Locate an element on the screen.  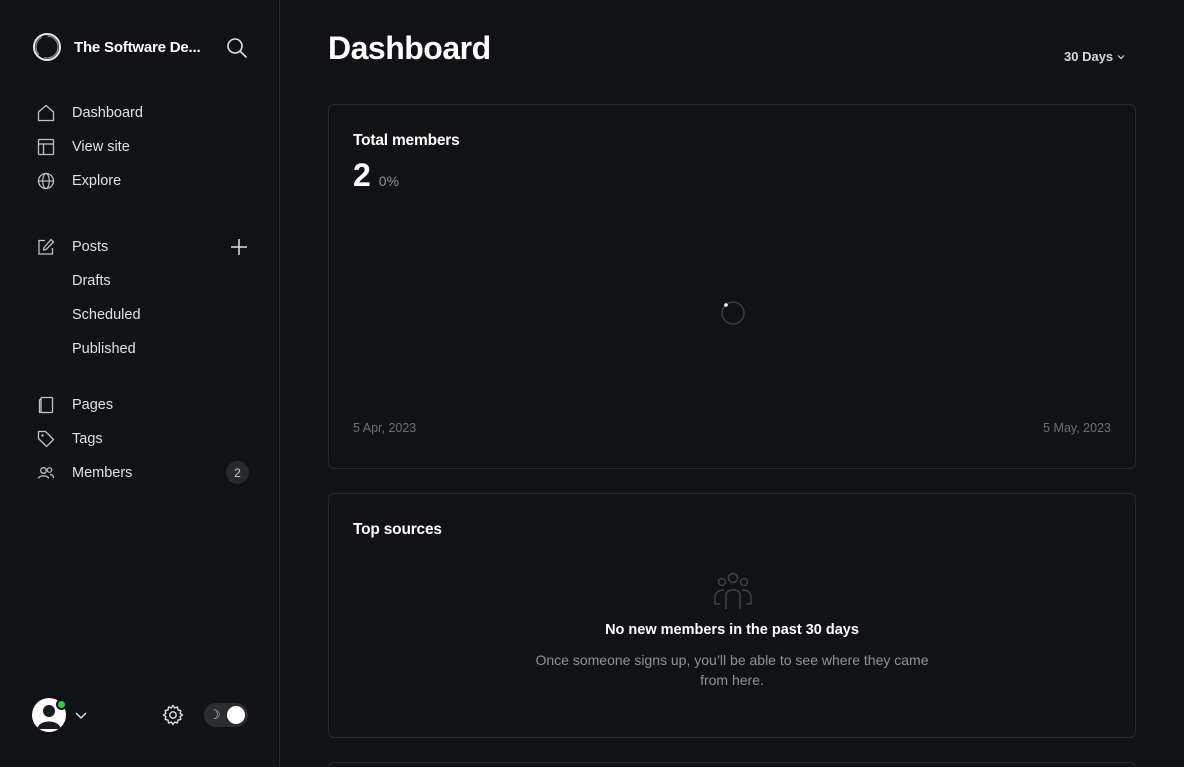
sidebar-item-posts: Posts is located at coordinates (143, 247).